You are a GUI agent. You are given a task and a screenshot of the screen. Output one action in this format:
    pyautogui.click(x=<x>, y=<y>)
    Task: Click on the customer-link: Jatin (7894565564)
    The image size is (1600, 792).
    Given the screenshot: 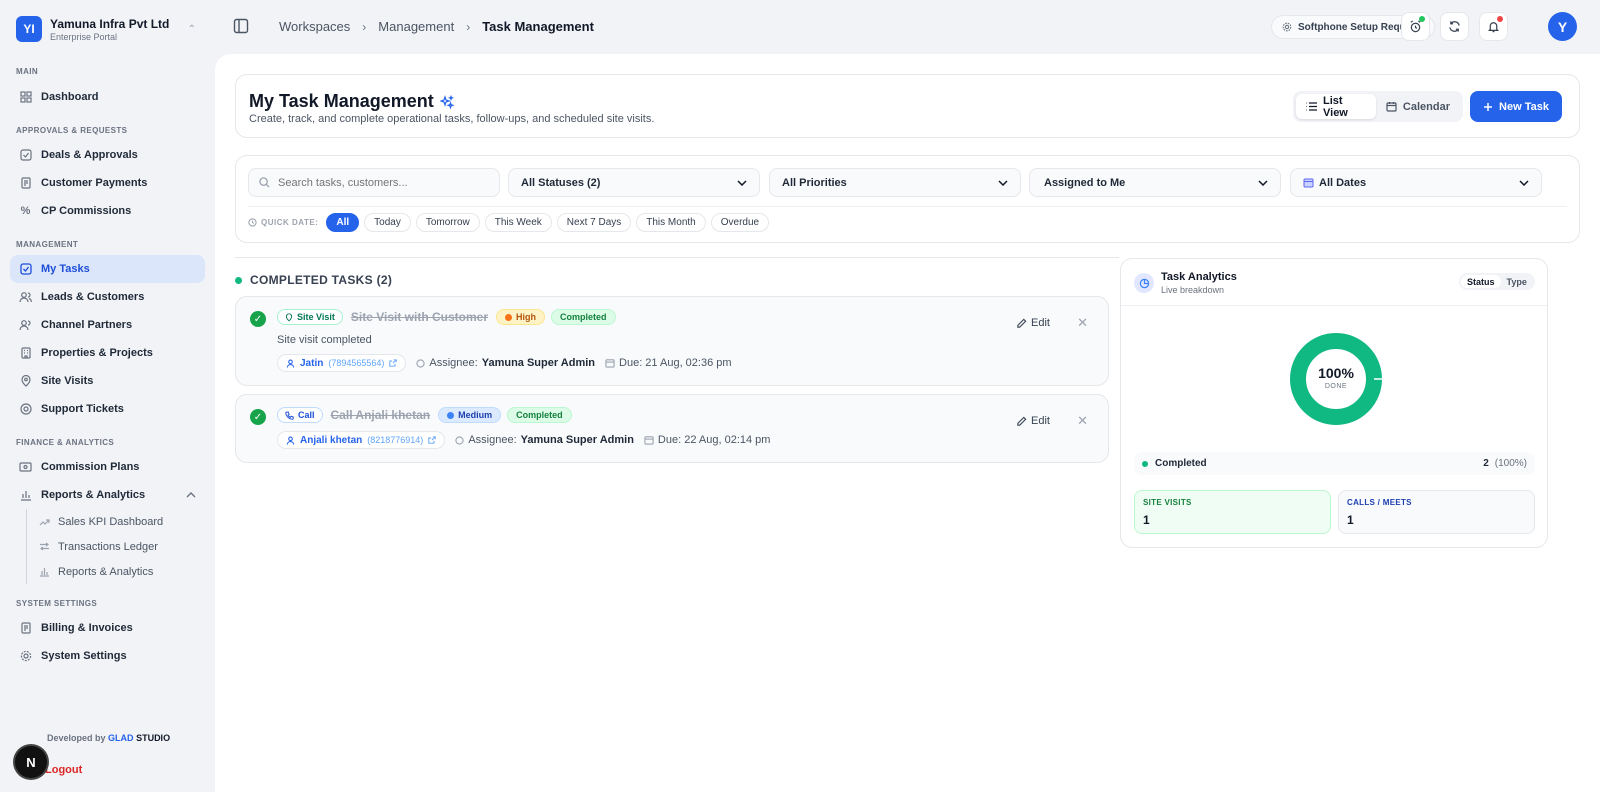 What is the action you would take?
    pyautogui.click(x=342, y=363)
    